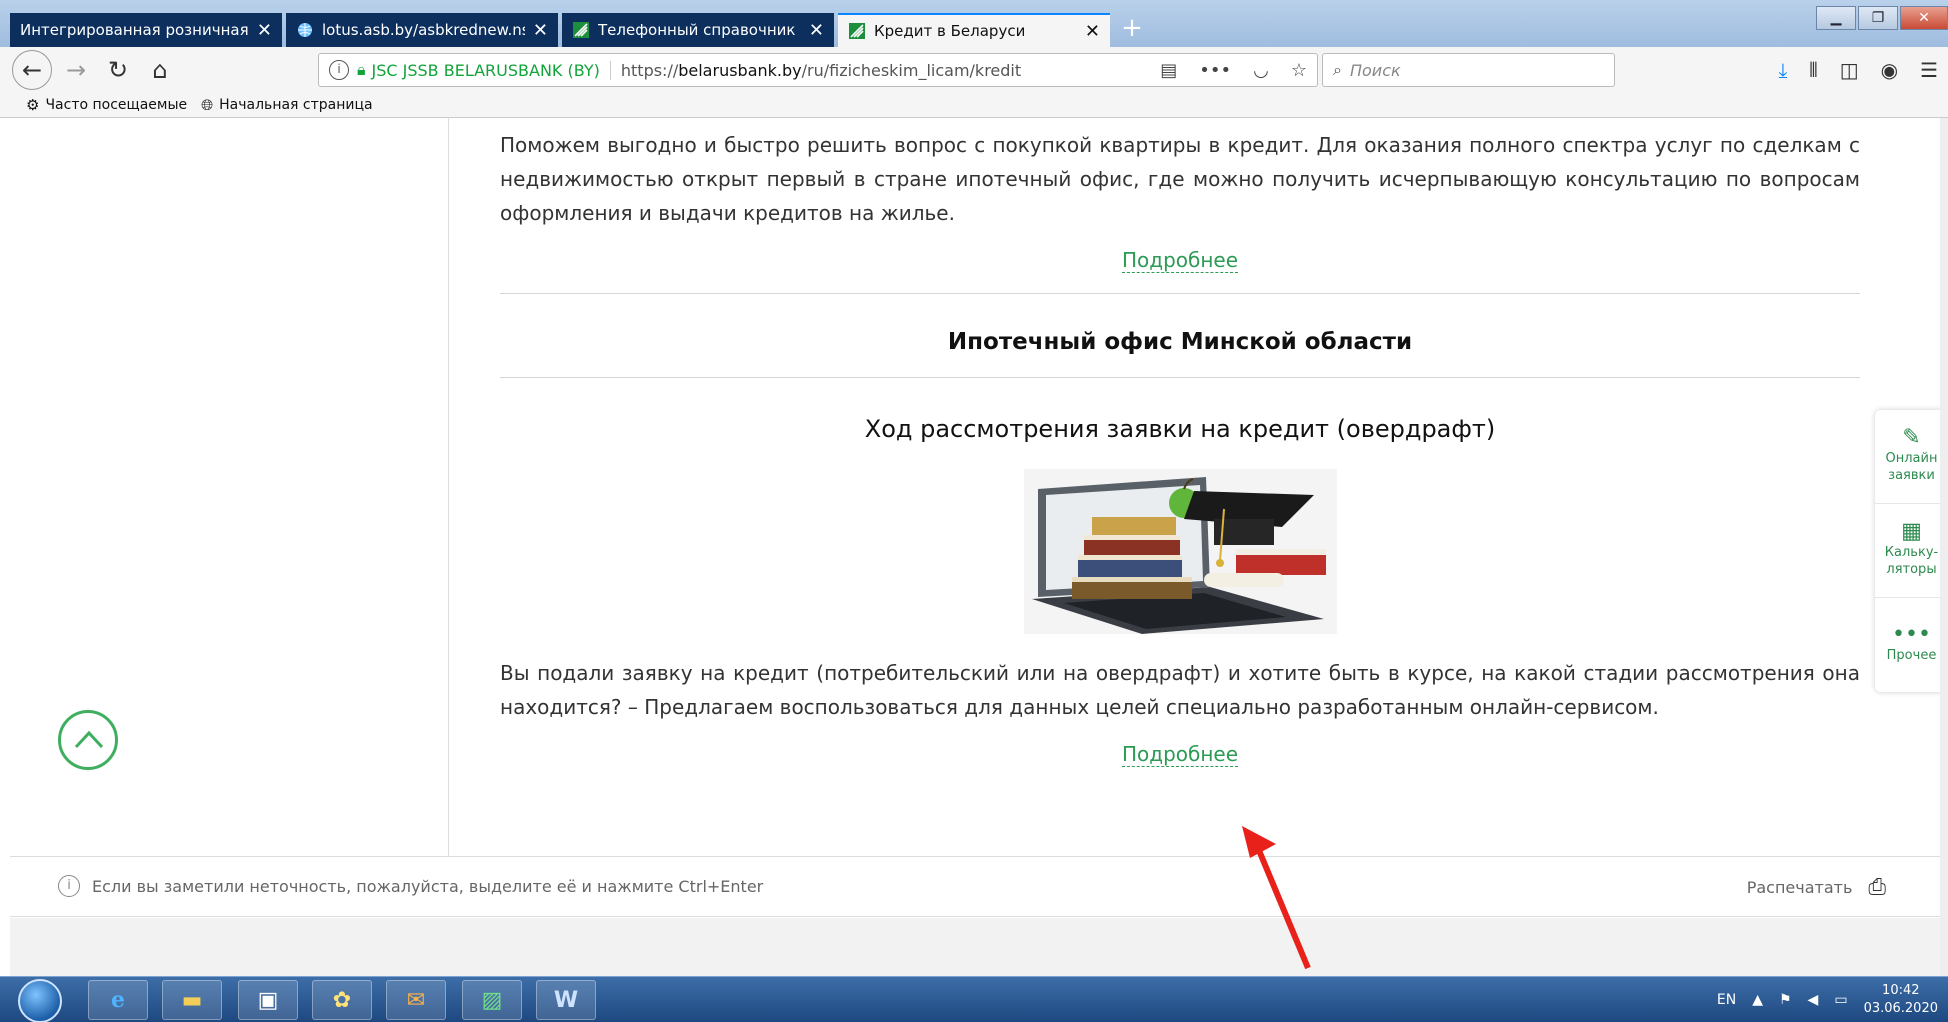 This screenshot has width=1948, height=1022. I want to click on print-label: Распечатать, so click(1799, 887).